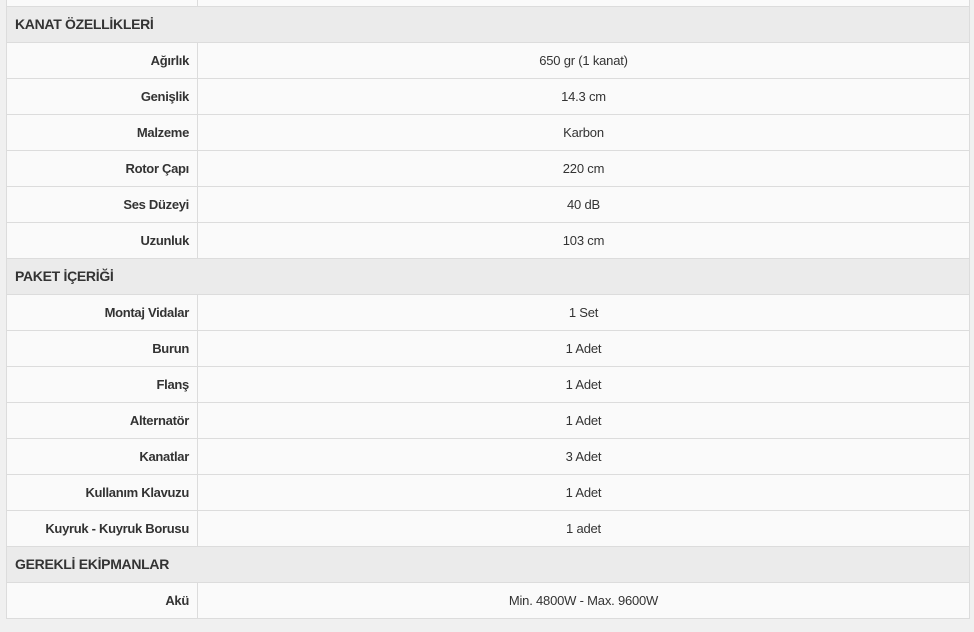 The height and width of the screenshot is (632, 974). Describe the element at coordinates (488, 25) in the screenshot. I see `section-header-kanat: KANAT ÖZELLİKLERİ` at that location.